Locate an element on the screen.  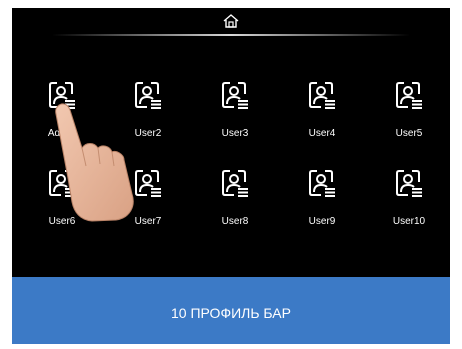
user-tile: User5 is located at coordinates (409, 116).